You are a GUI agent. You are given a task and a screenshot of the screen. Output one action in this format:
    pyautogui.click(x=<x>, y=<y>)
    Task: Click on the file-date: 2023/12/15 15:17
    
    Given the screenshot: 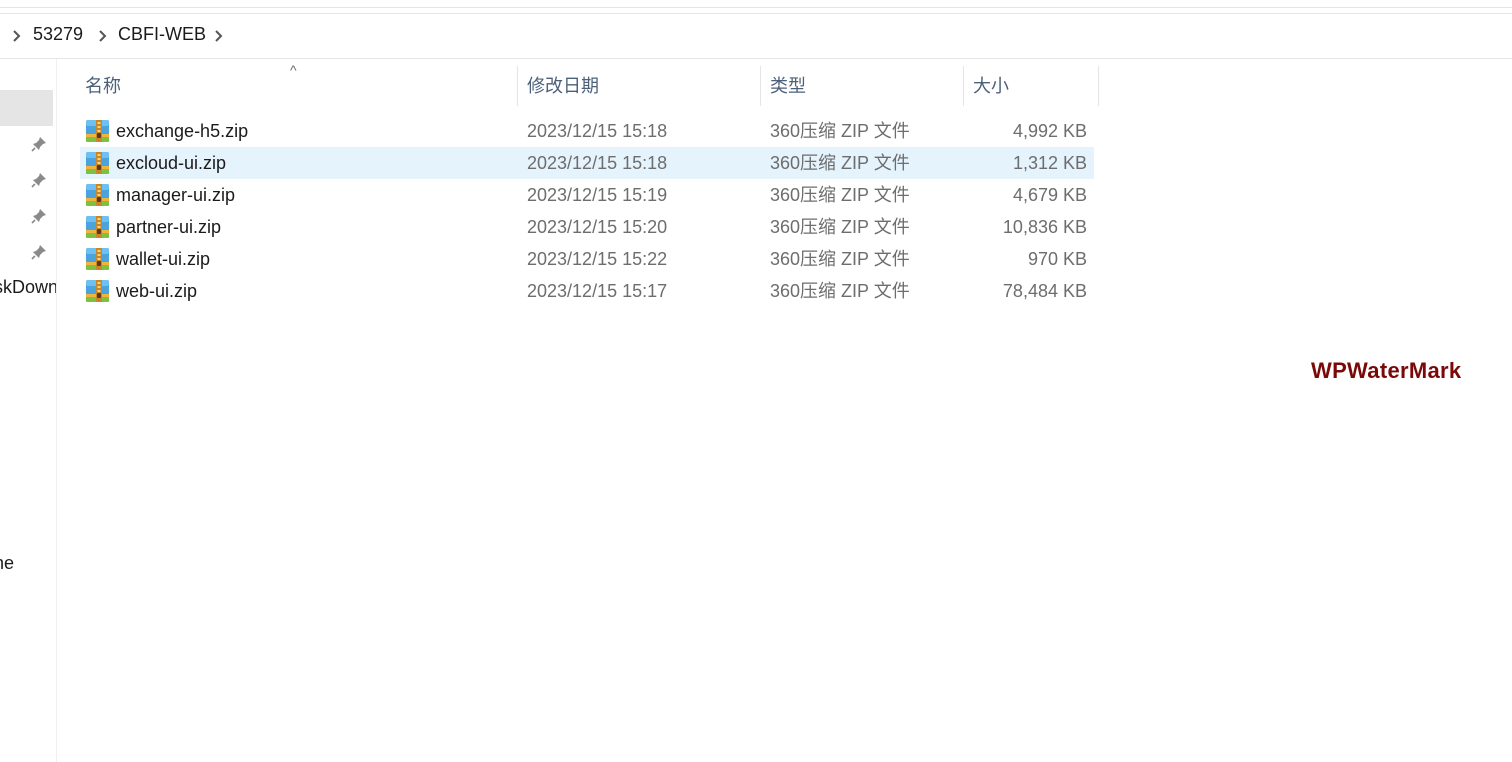 What is the action you would take?
    pyautogui.click(x=597, y=291)
    